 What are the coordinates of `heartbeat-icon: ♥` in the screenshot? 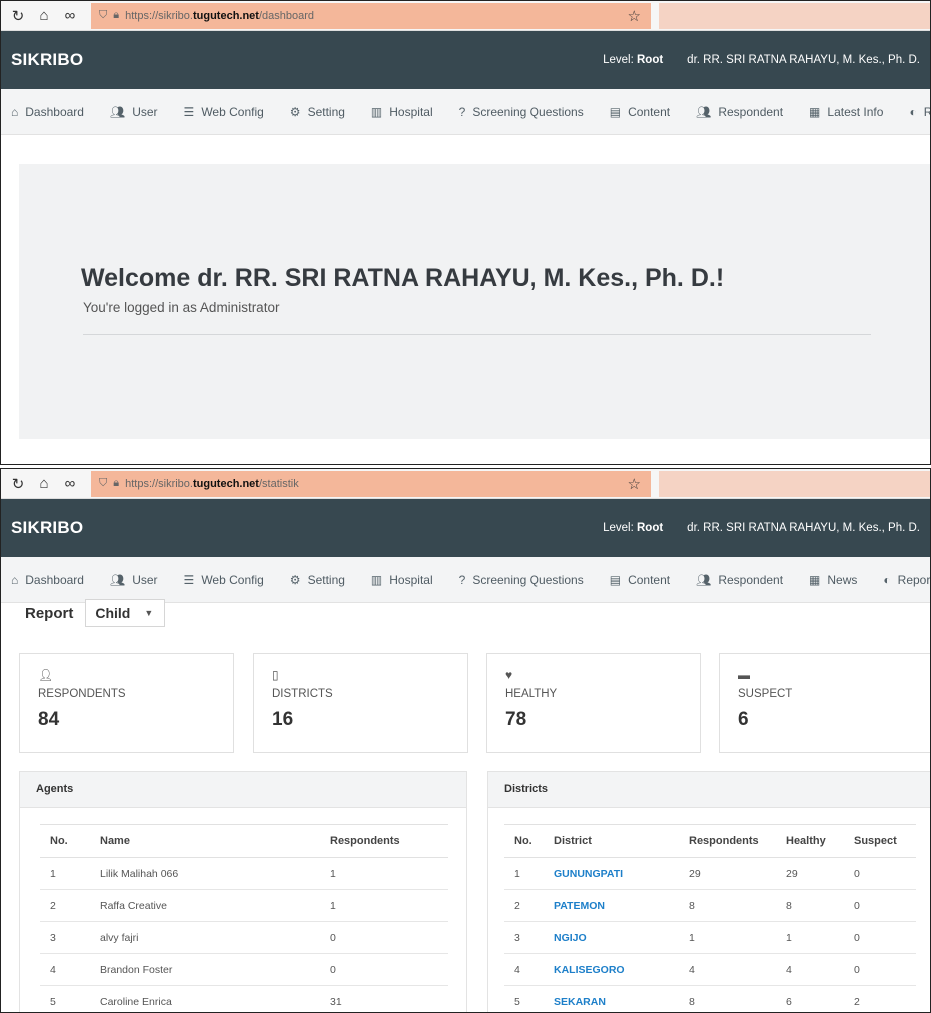 It's located at (509, 675).